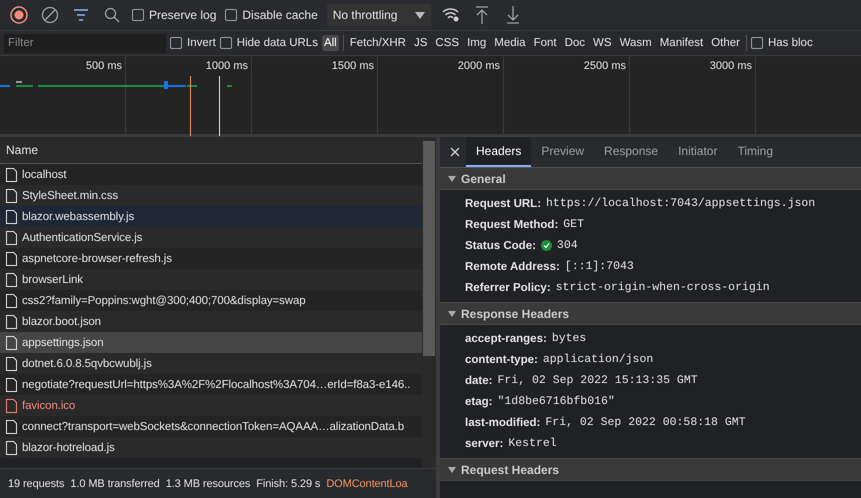 This screenshot has width=861, height=498. I want to click on header-value: [::1]:7043, so click(599, 266).